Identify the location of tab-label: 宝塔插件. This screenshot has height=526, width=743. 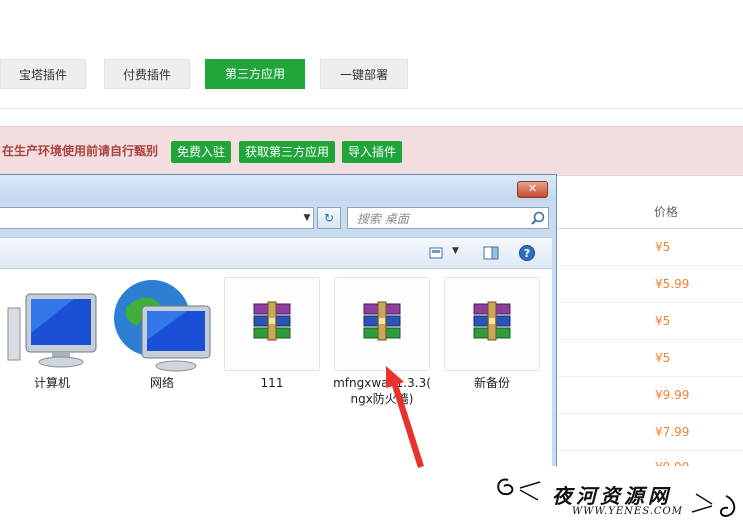
(42, 75).